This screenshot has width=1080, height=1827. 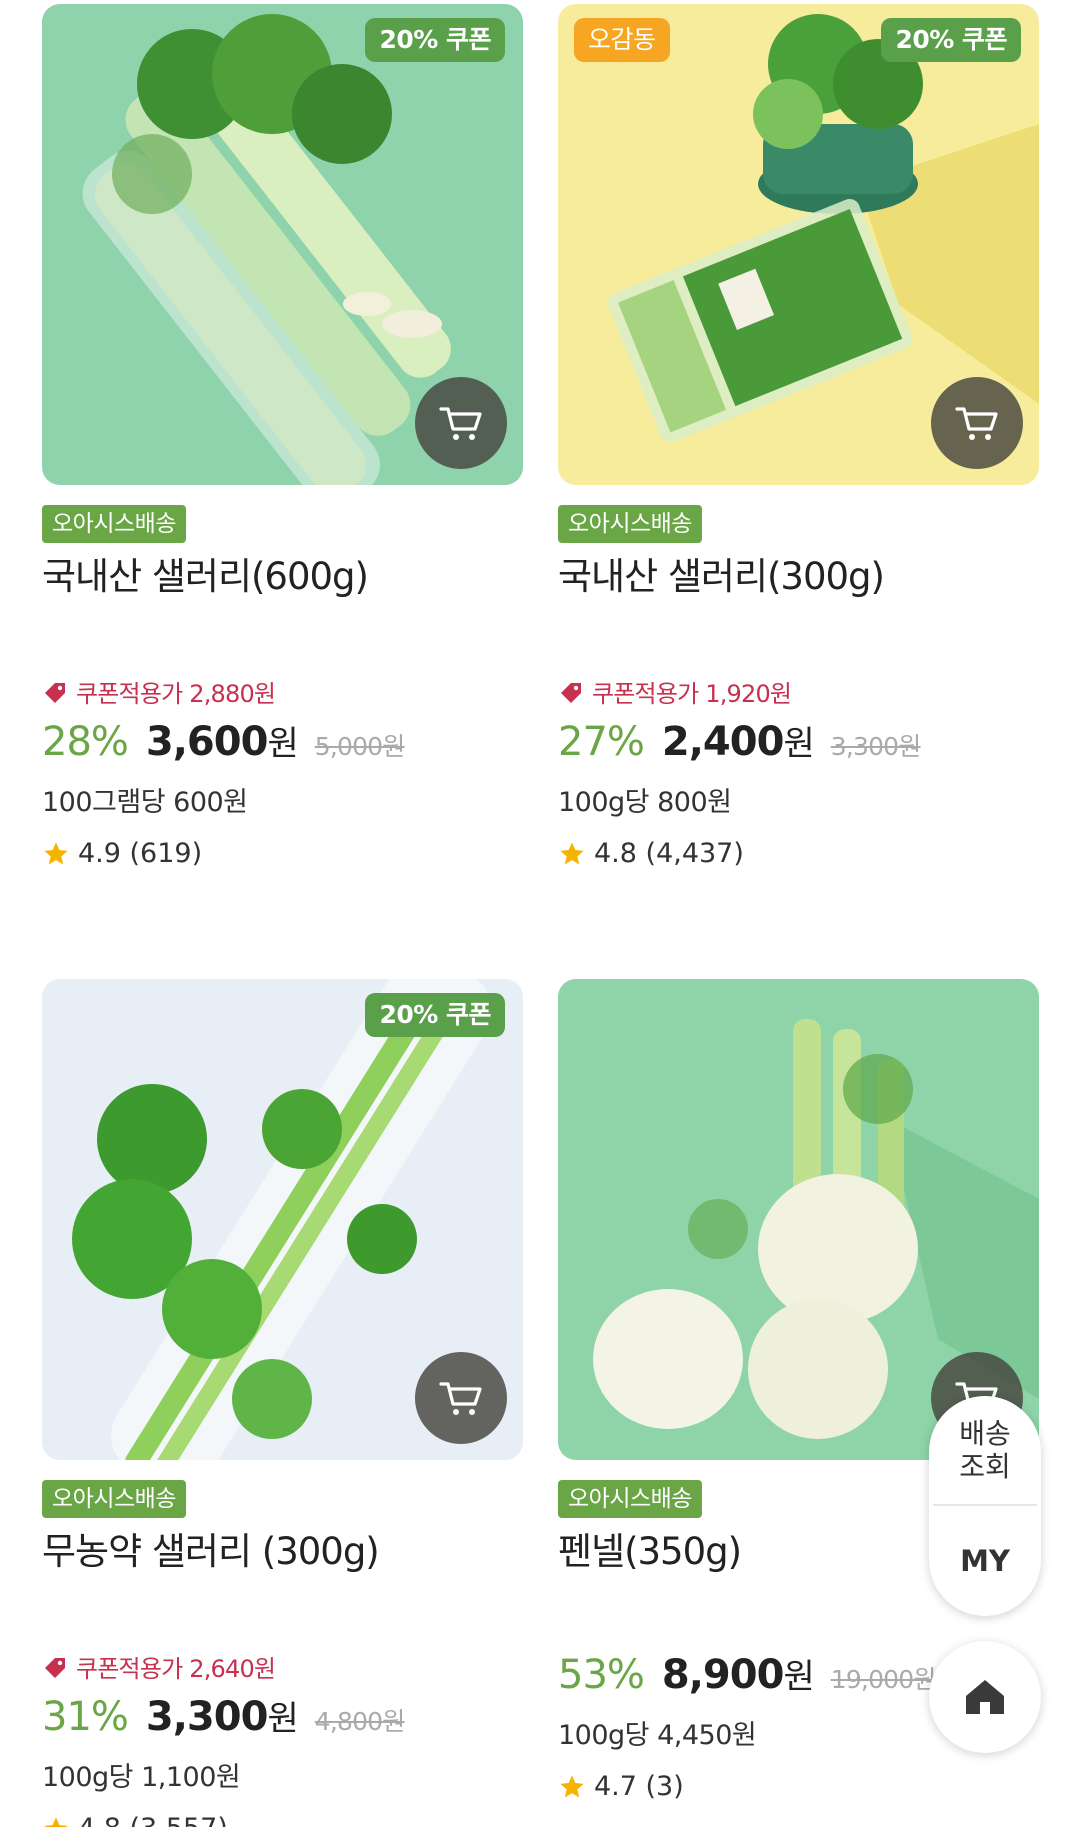 I want to click on rating-text: 4.8 (3,557), so click(x=153, y=1820).